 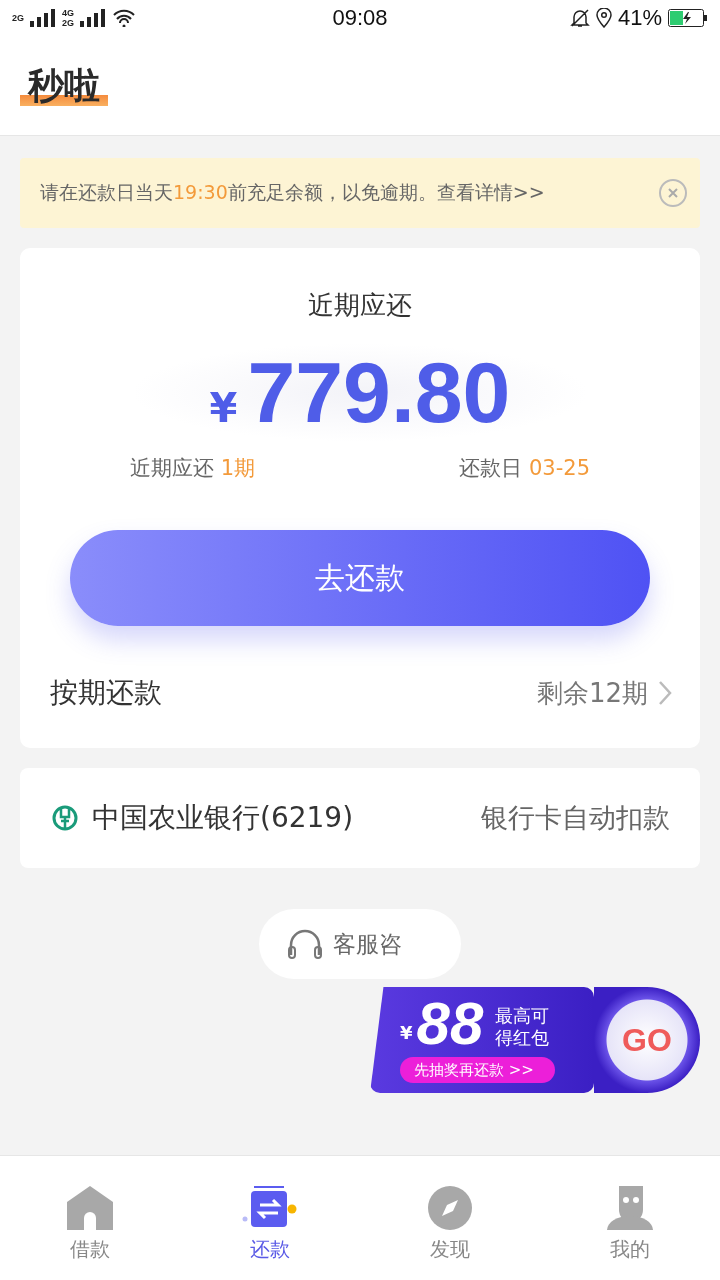 I want to click on promo-amount: 88, so click(x=450, y=1024).